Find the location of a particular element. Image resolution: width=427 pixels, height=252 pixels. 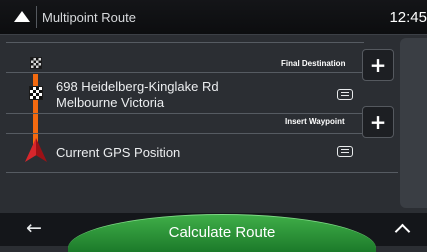

top-bar: Multipoint Route 12:45 is located at coordinates (213, 17).